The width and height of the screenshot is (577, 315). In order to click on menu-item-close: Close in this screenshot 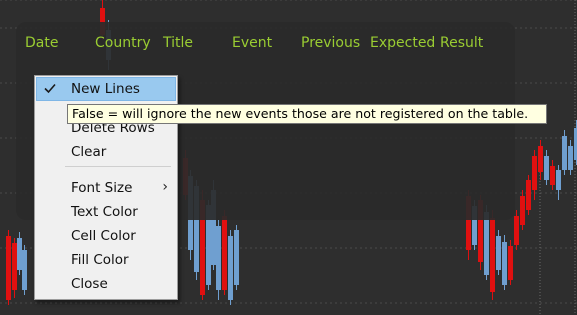, I will do `click(106, 284)`.